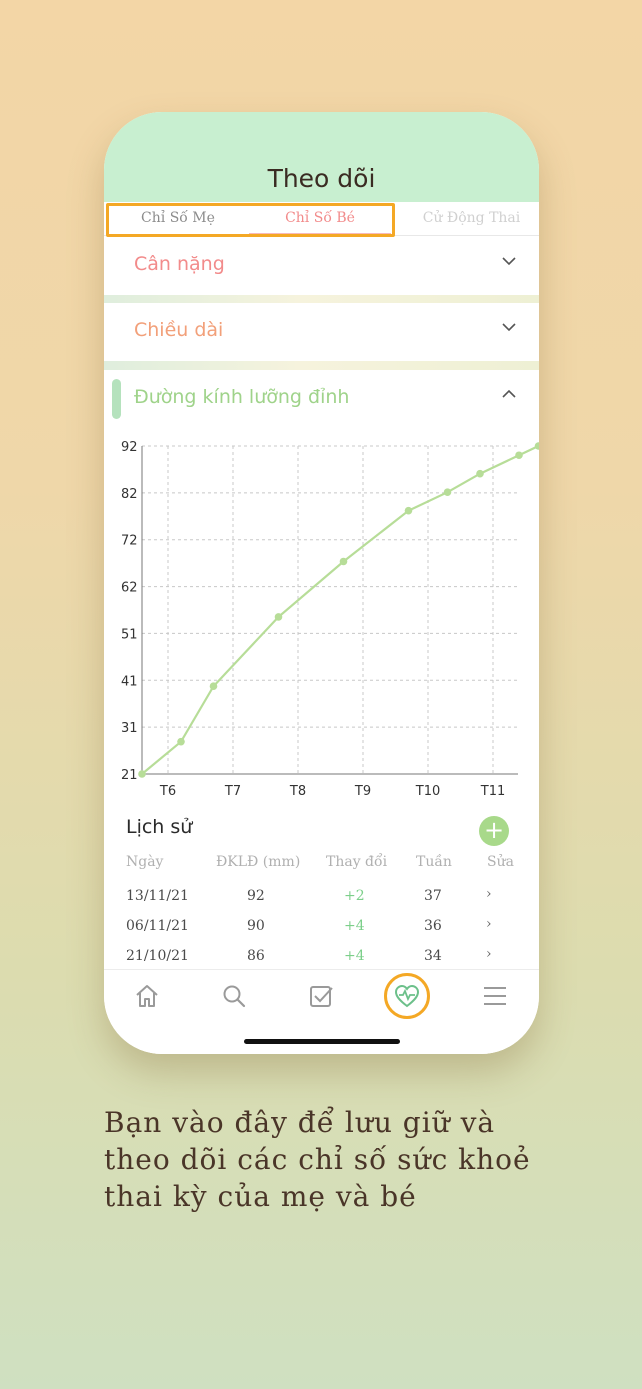 The image size is (642, 1389). I want to click on x-tick-label: T9, so click(362, 791).